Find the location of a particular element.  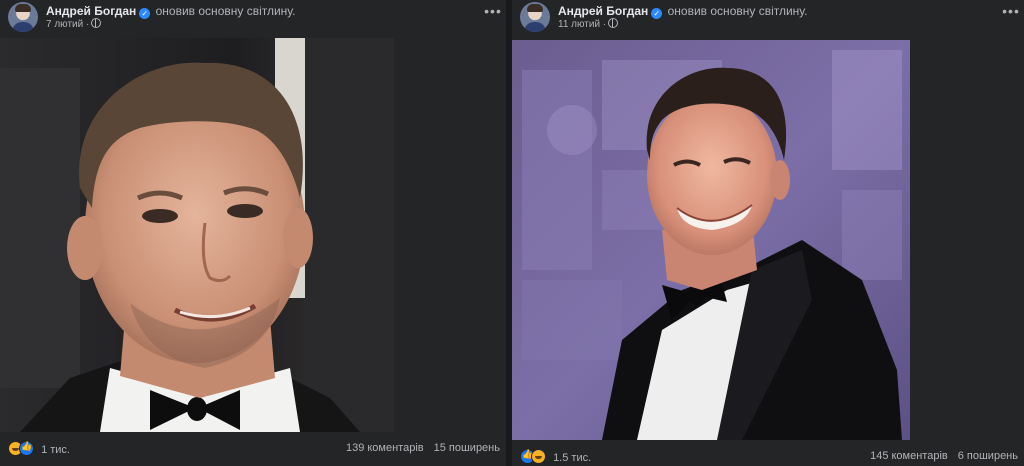

haha-reaction-icon is located at coordinates (538, 456).